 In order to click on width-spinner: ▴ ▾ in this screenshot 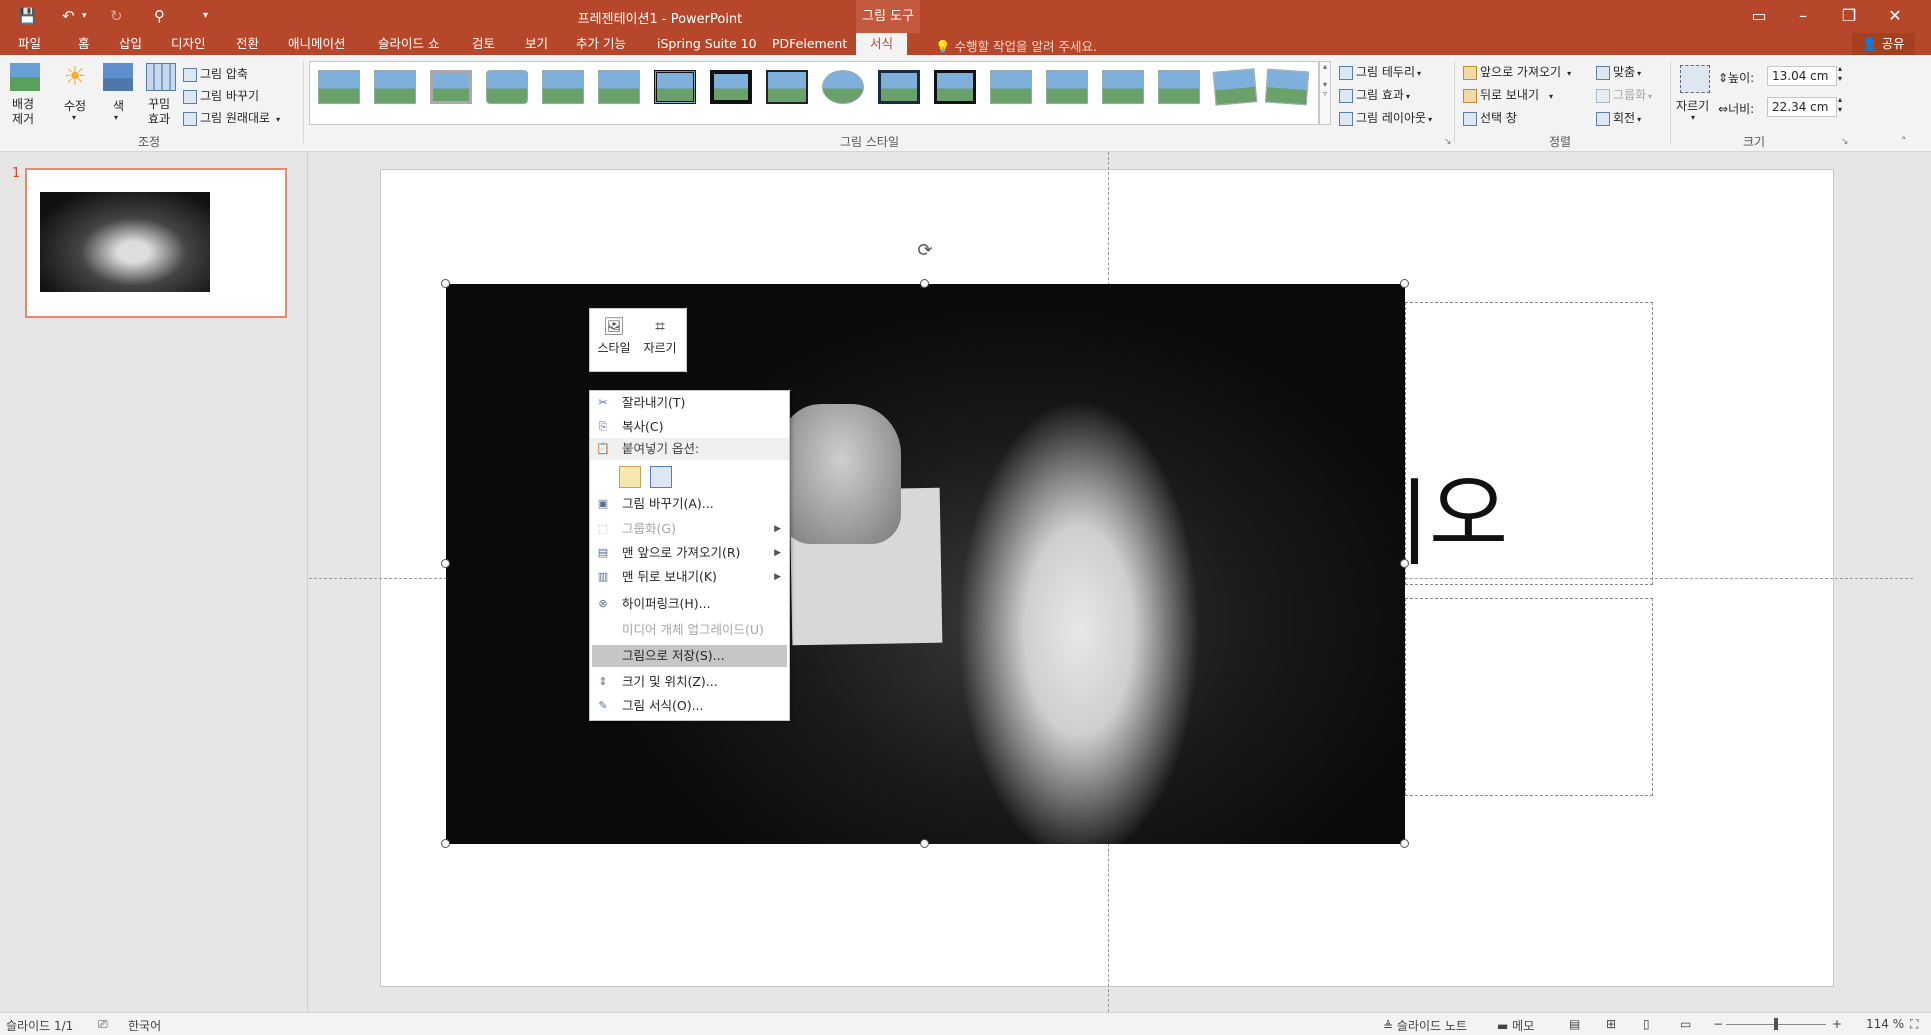, I will do `click(1840, 105)`.